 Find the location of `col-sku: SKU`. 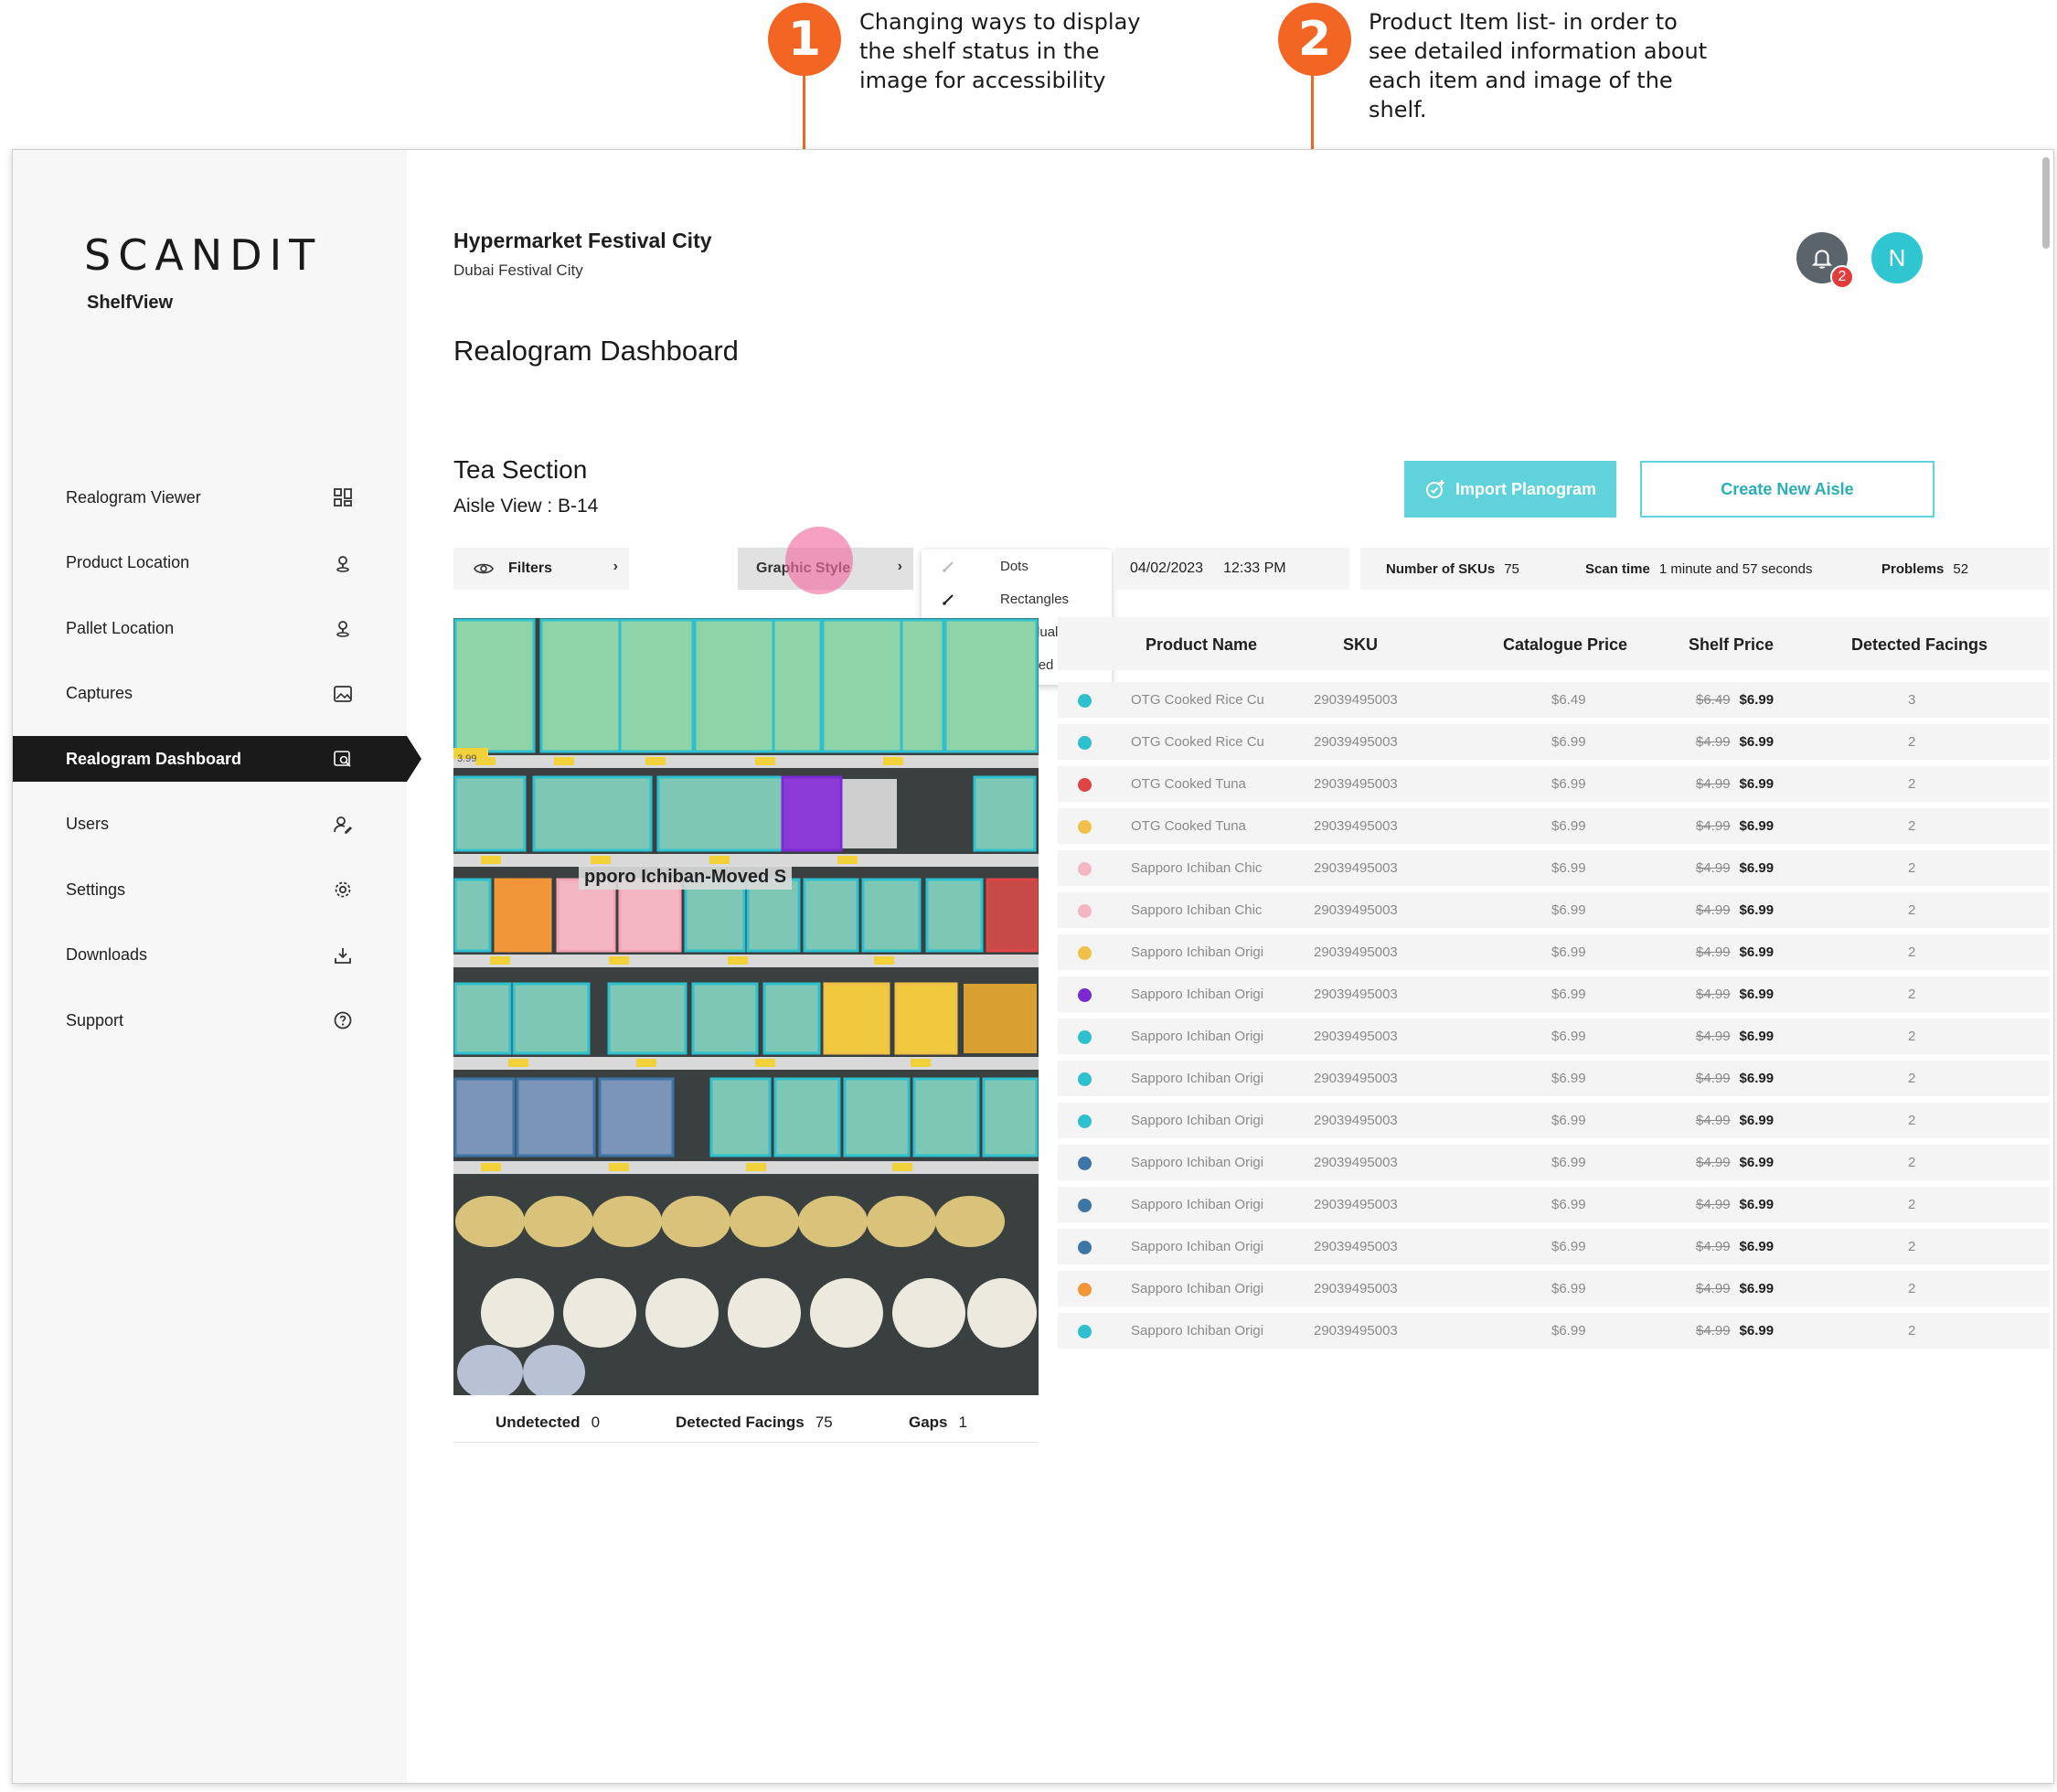

col-sku: SKU is located at coordinates (1361, 645).